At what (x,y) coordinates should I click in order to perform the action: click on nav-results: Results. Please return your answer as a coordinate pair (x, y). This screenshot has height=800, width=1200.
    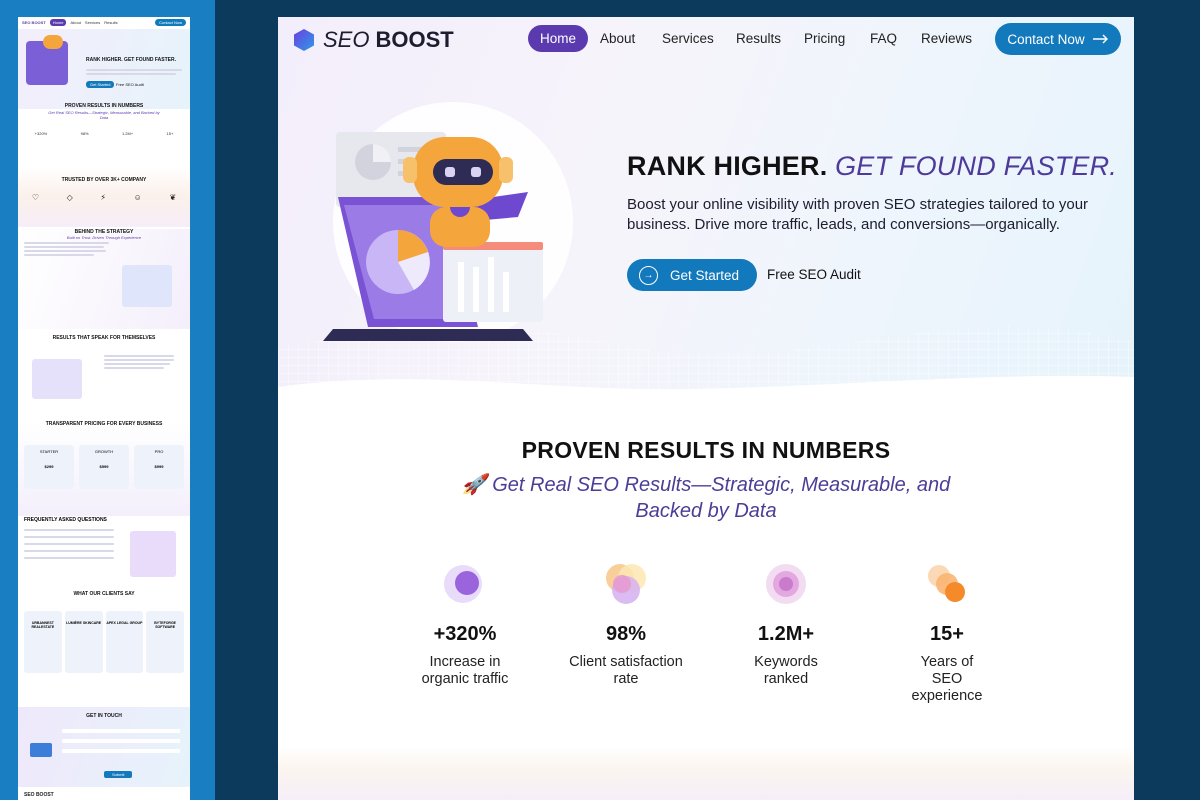
    Looking at the image, I should click on (758, 38).